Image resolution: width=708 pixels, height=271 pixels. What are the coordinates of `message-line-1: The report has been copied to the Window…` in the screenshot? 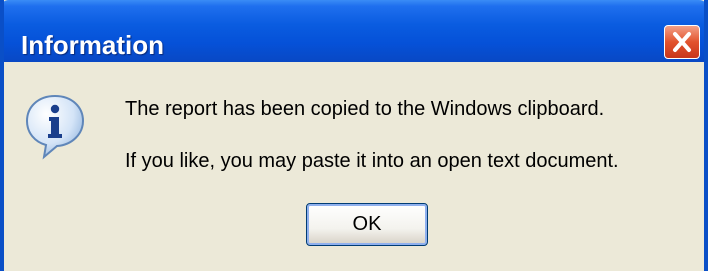 It's located at (365, 109).